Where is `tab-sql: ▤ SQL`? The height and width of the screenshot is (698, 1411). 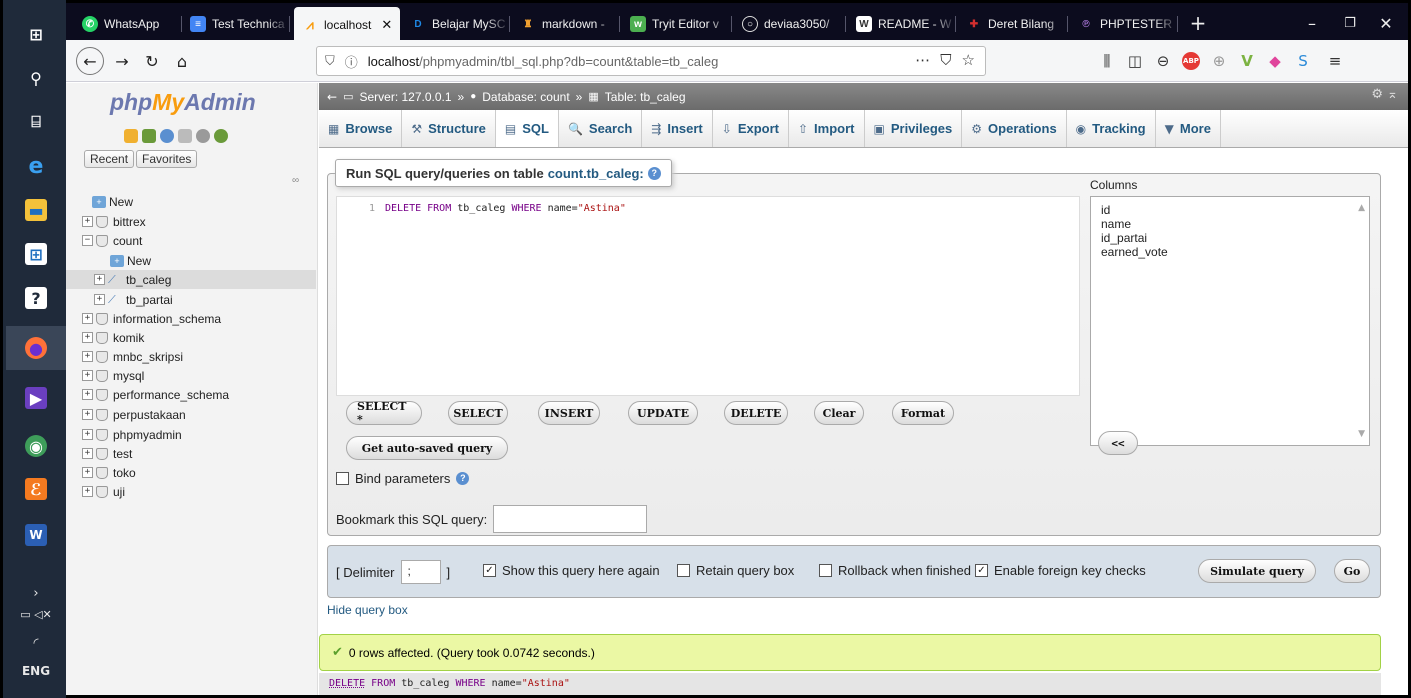 tab-sql: ▤ SQL is located at coordinates (527, 128).